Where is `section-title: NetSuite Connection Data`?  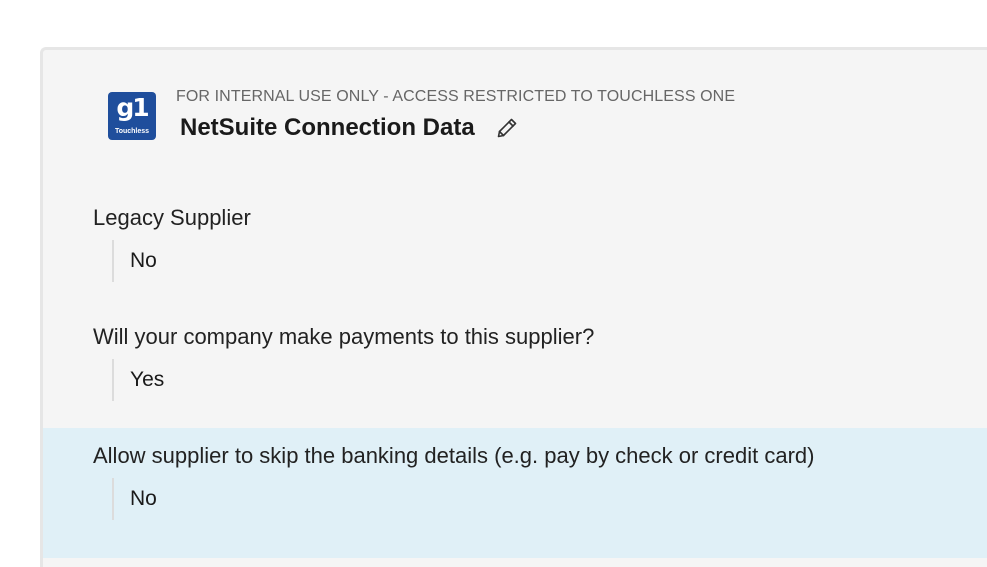
section-title: NetSuite Connection Data is located at coordinates (327, 127).